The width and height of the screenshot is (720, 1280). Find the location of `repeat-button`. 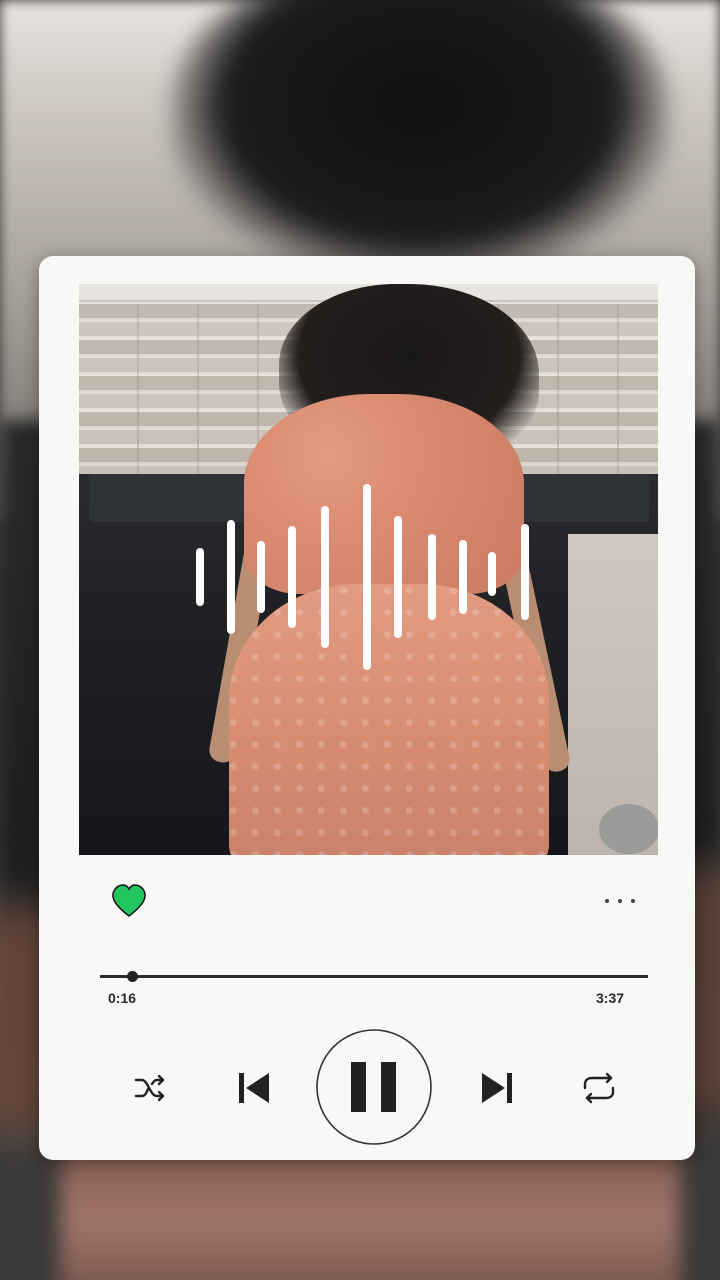

repeat-button is located at coordinates (599, 1088).